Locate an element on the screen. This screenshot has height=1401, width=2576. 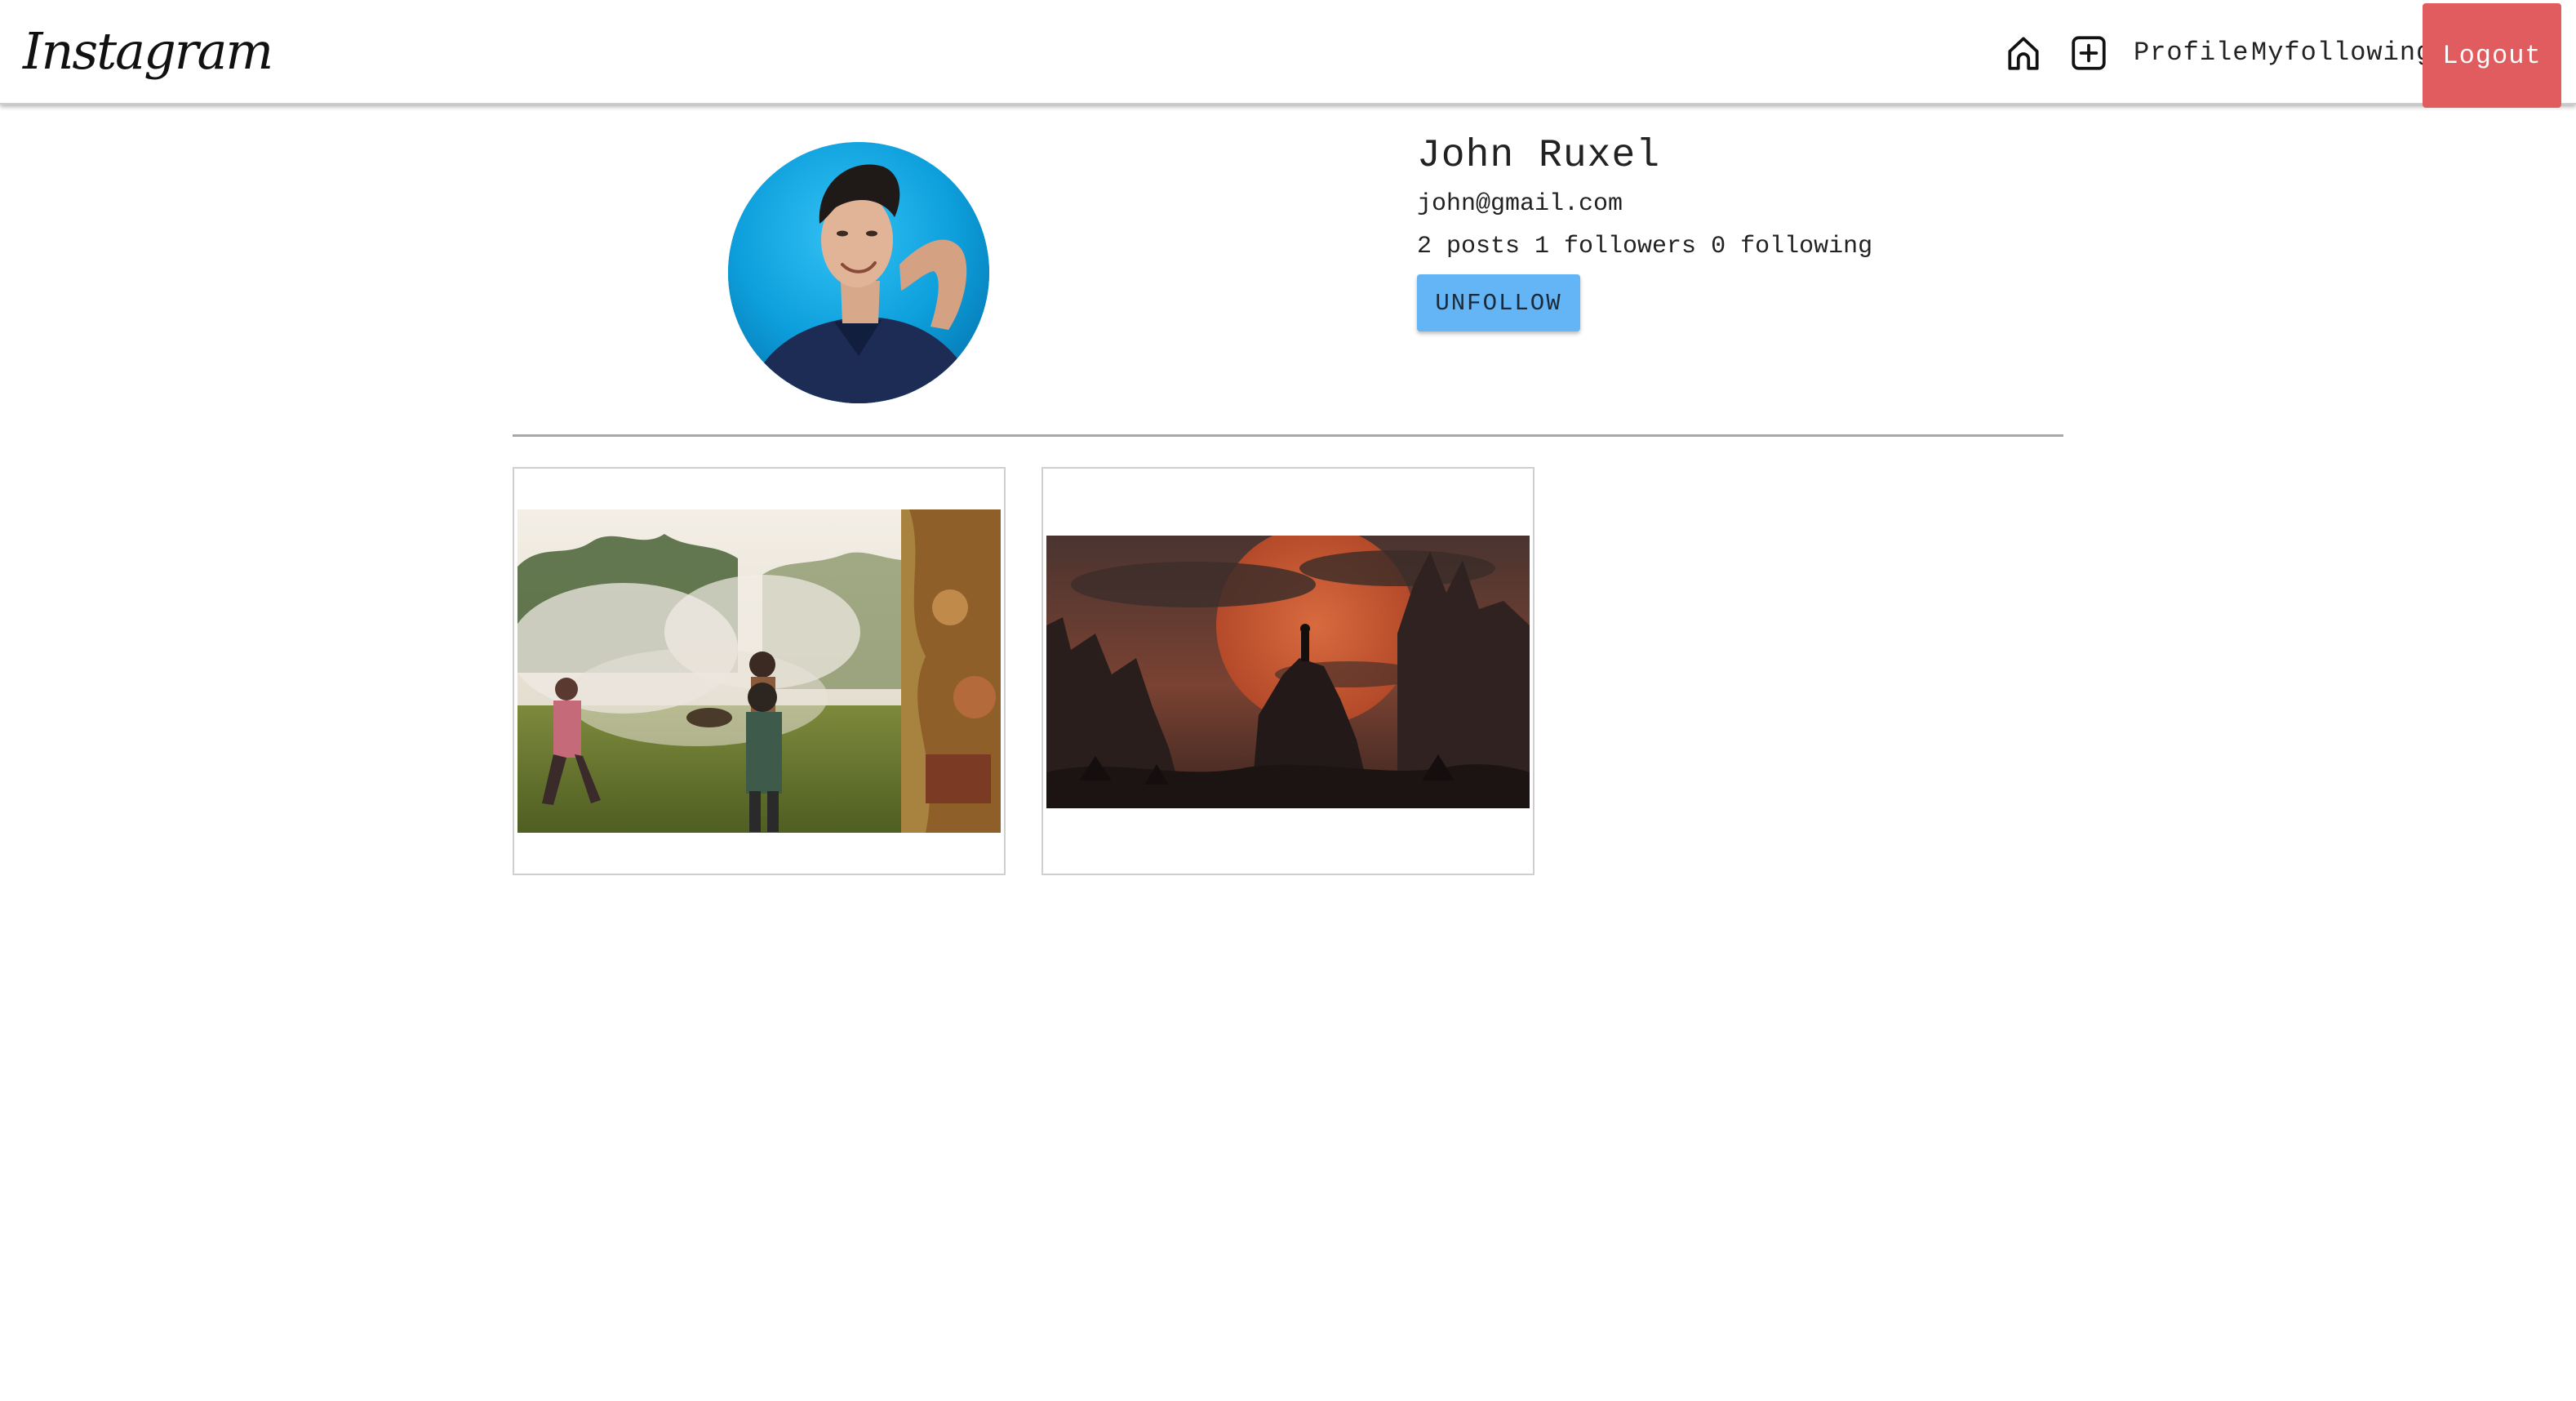
profile-email: john@gmail.com is located at coordinates (1520, 204).